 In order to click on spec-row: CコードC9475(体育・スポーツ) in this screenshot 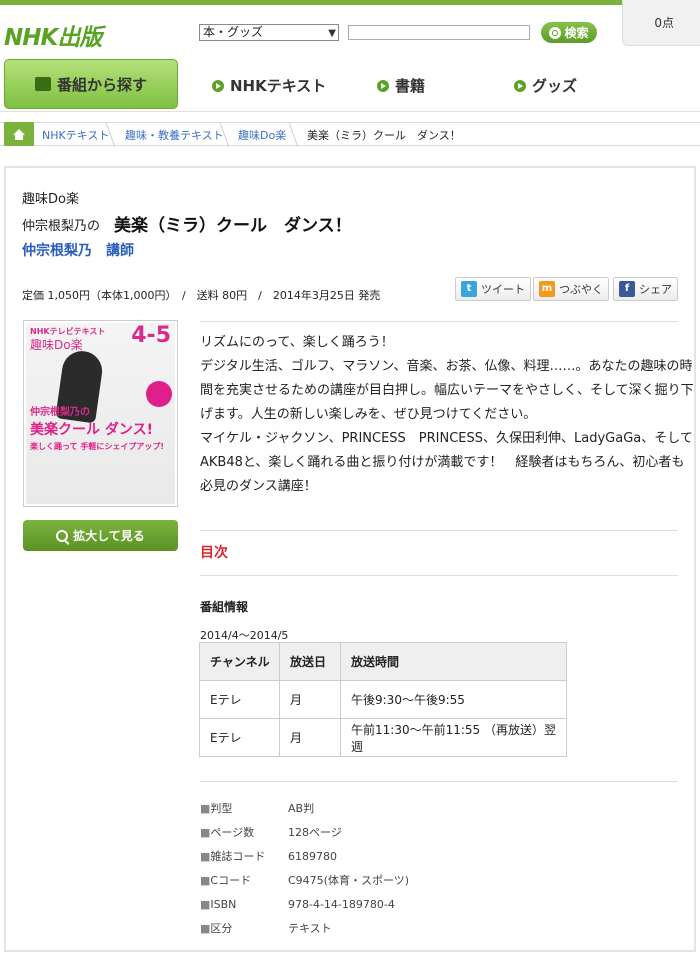, I will do `click(304, 880)`.